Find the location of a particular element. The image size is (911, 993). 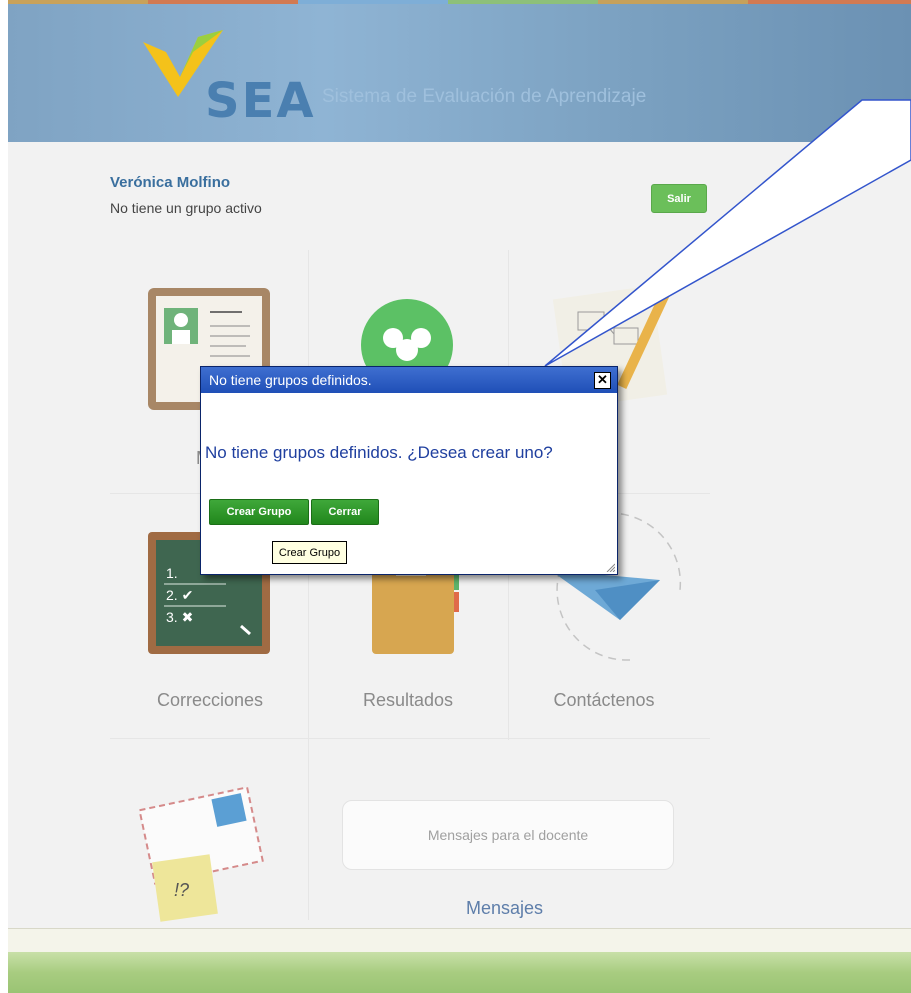

messages-bubble: Mensajes para el docente is located at coordinates (508, 835).